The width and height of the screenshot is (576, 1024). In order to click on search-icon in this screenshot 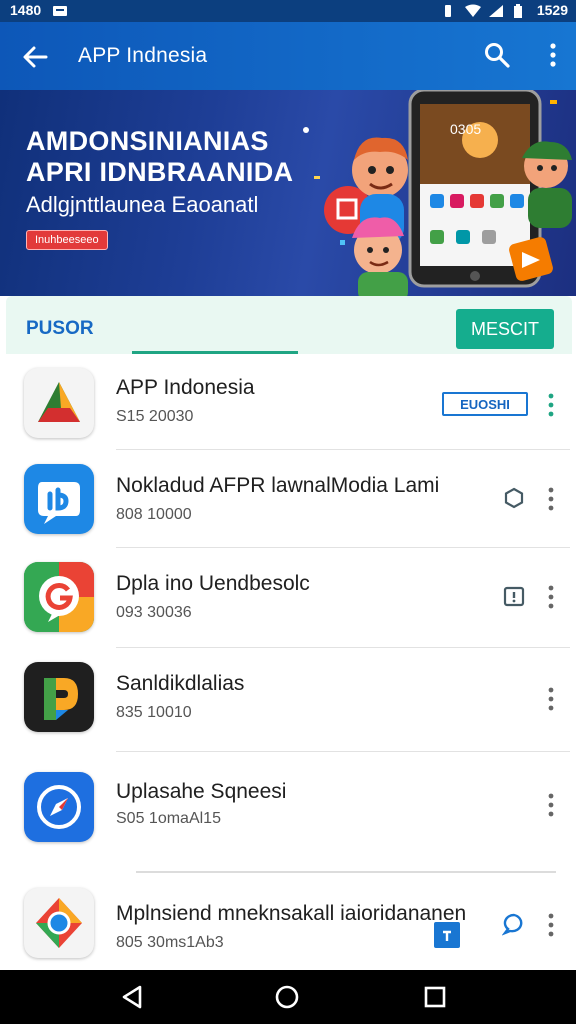, I will do `click(497, 55)`.